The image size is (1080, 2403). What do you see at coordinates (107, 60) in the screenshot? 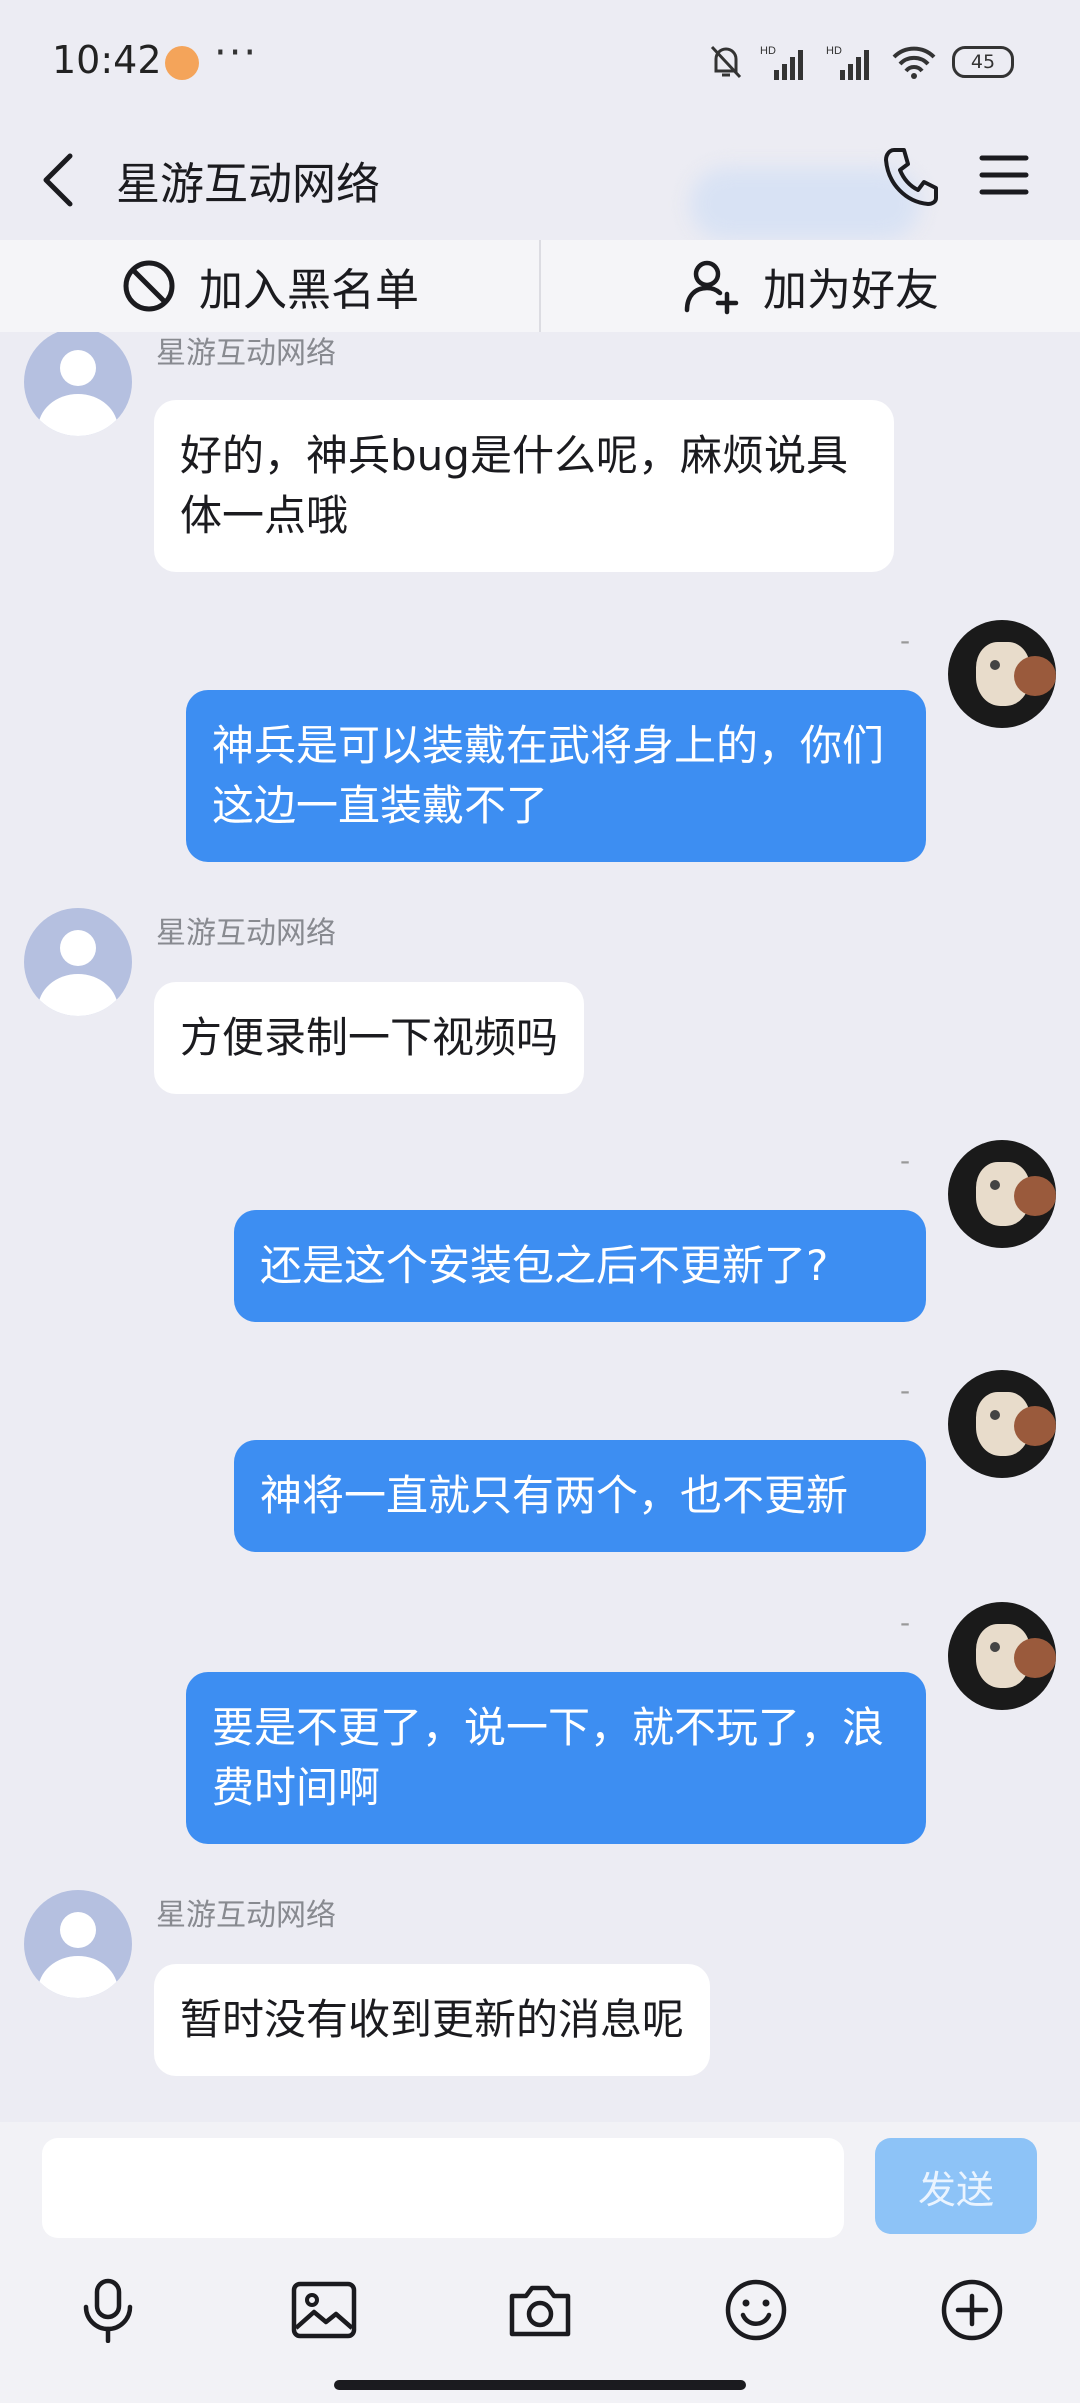
I see `status-time: 10:42` at bounding box center [107, 60].